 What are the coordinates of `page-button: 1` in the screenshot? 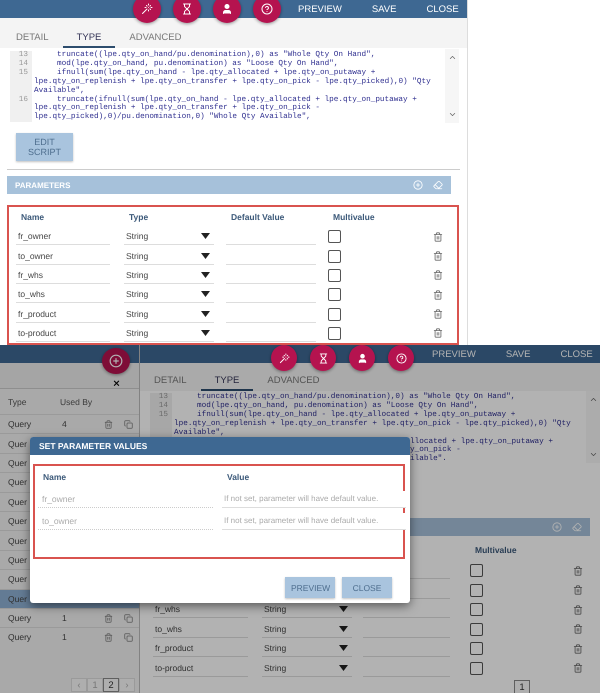 It's located at (522, 686).